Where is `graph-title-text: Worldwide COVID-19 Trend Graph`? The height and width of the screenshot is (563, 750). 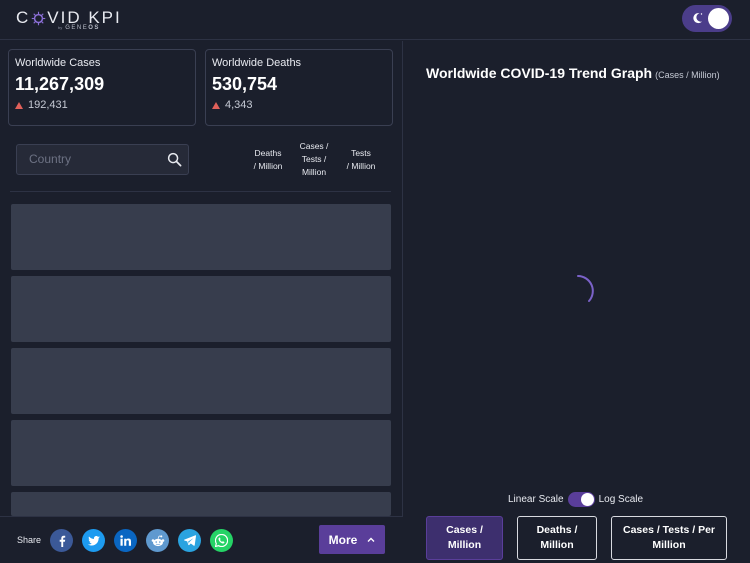
graph-title-text: Worldwide COVID-19 Trend Graph is located at coordinates (539, 73).